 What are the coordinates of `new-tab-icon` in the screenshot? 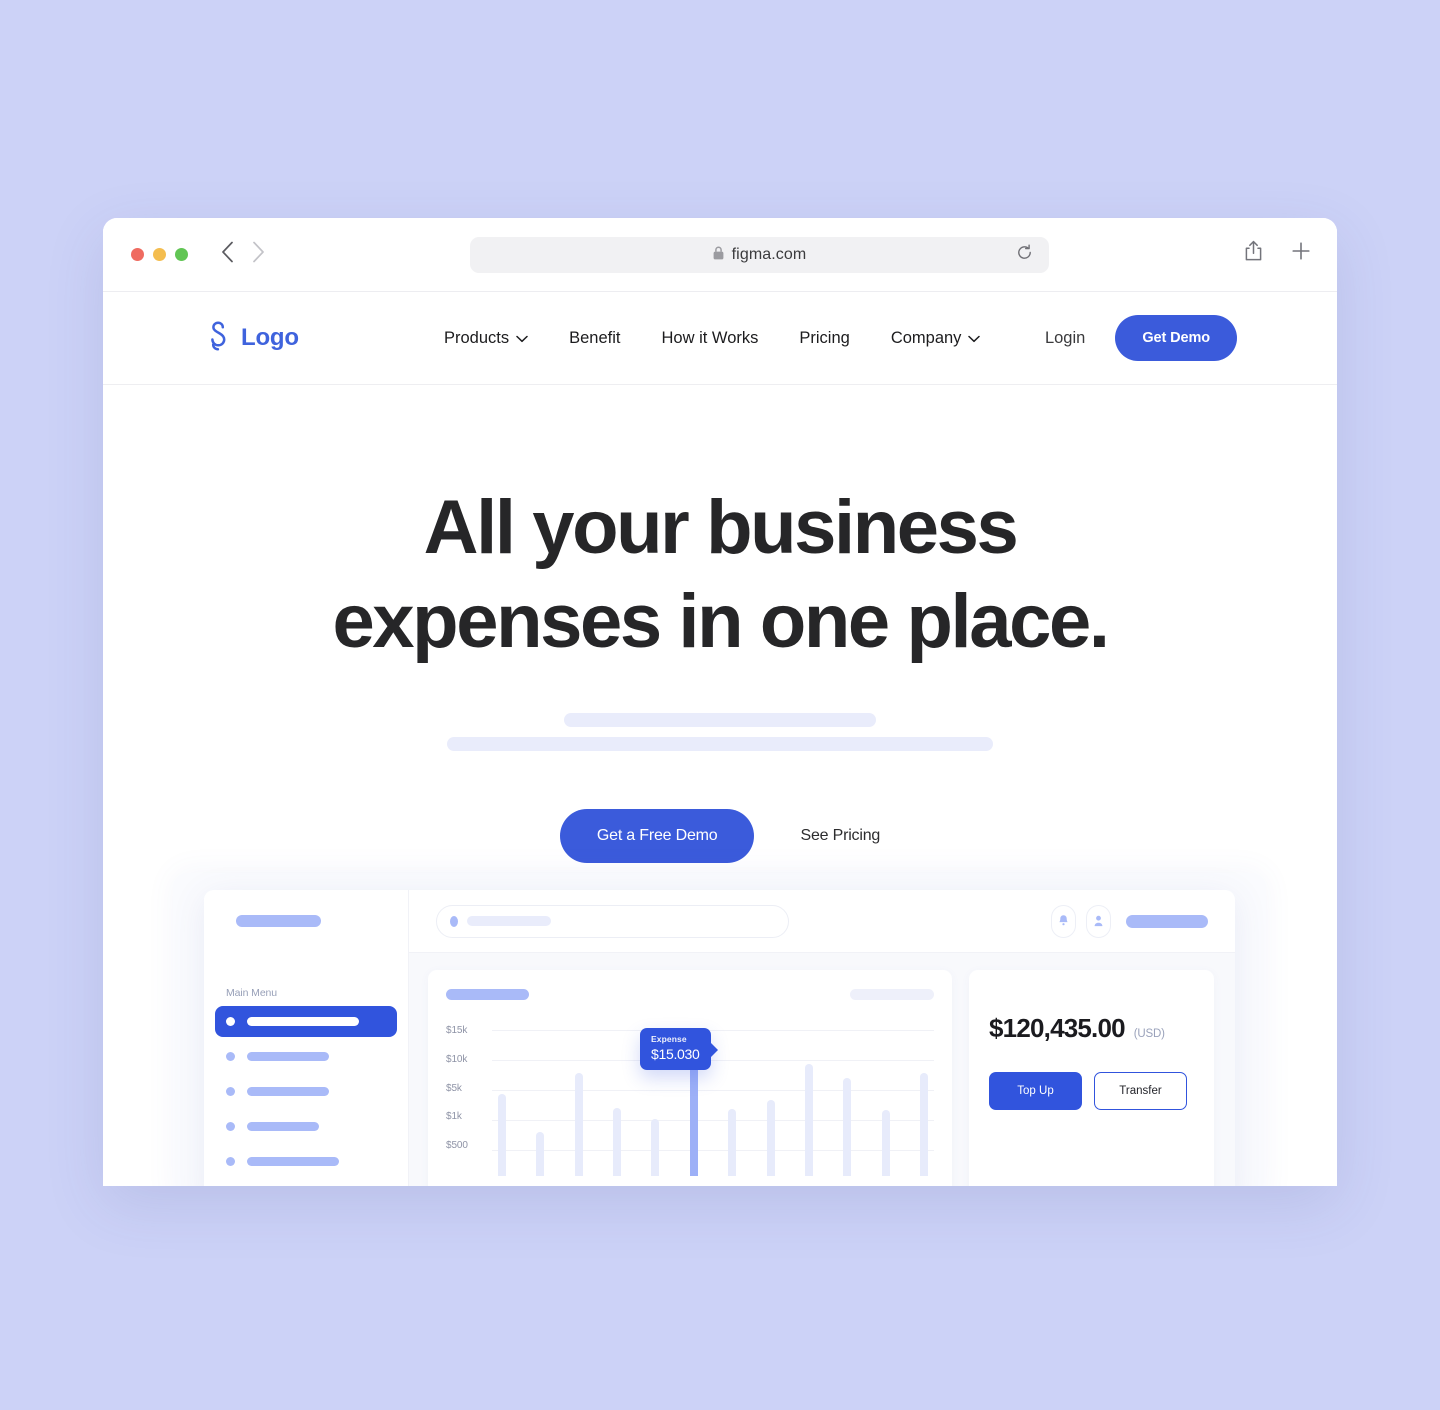 It's located at (1301, 253).